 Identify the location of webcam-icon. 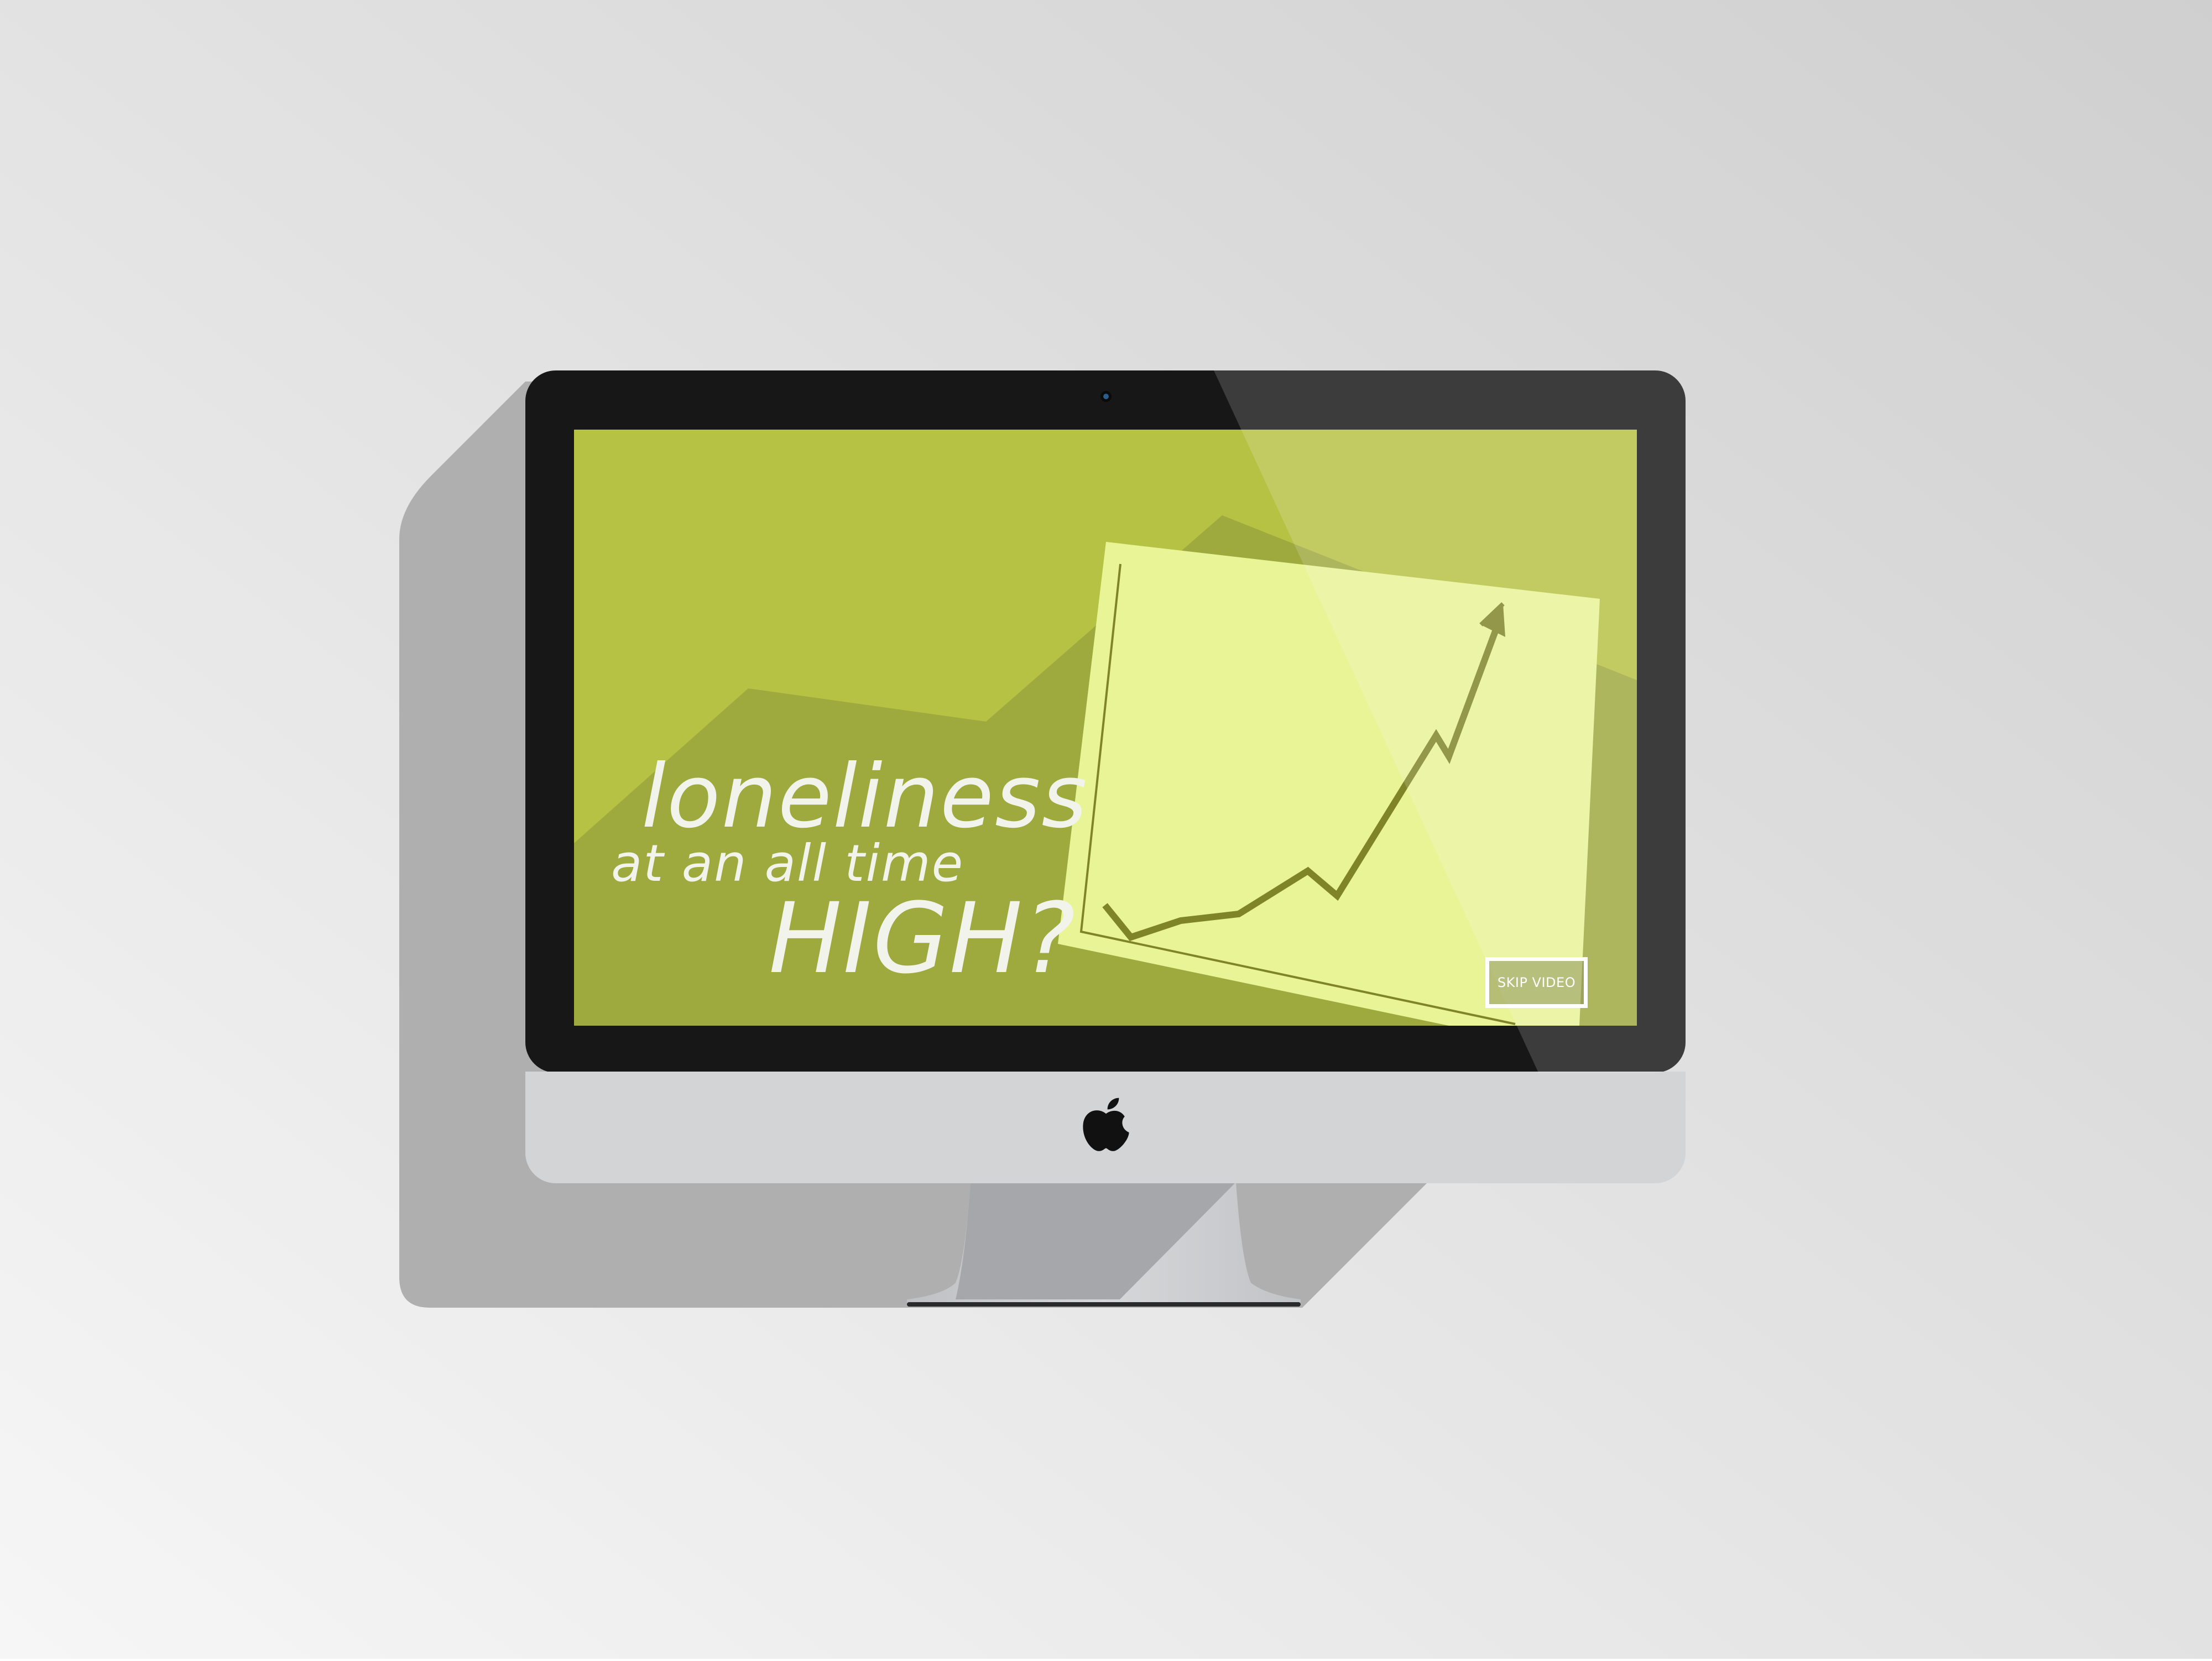
(1106, 396).